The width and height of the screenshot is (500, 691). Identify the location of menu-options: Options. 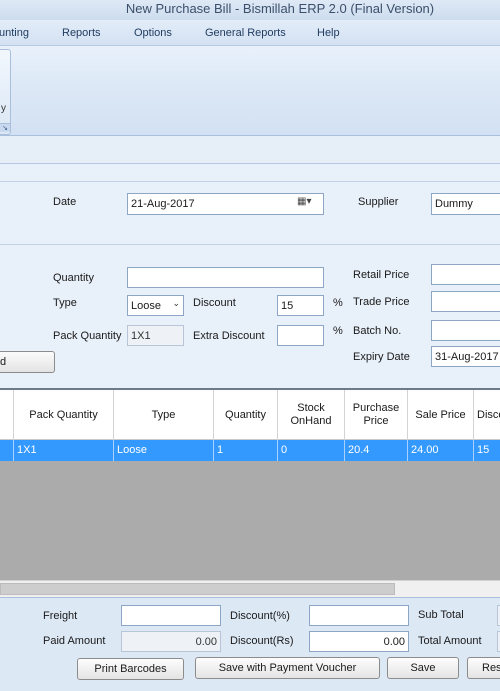
(153, 33).